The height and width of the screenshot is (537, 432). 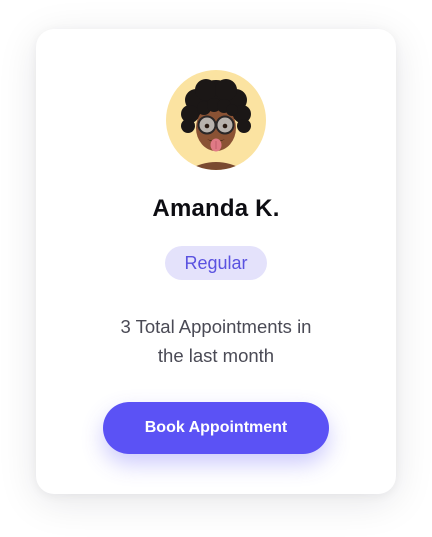 I want to click on book-appointment-button: Book Appointment, so click(x=216, y=428).